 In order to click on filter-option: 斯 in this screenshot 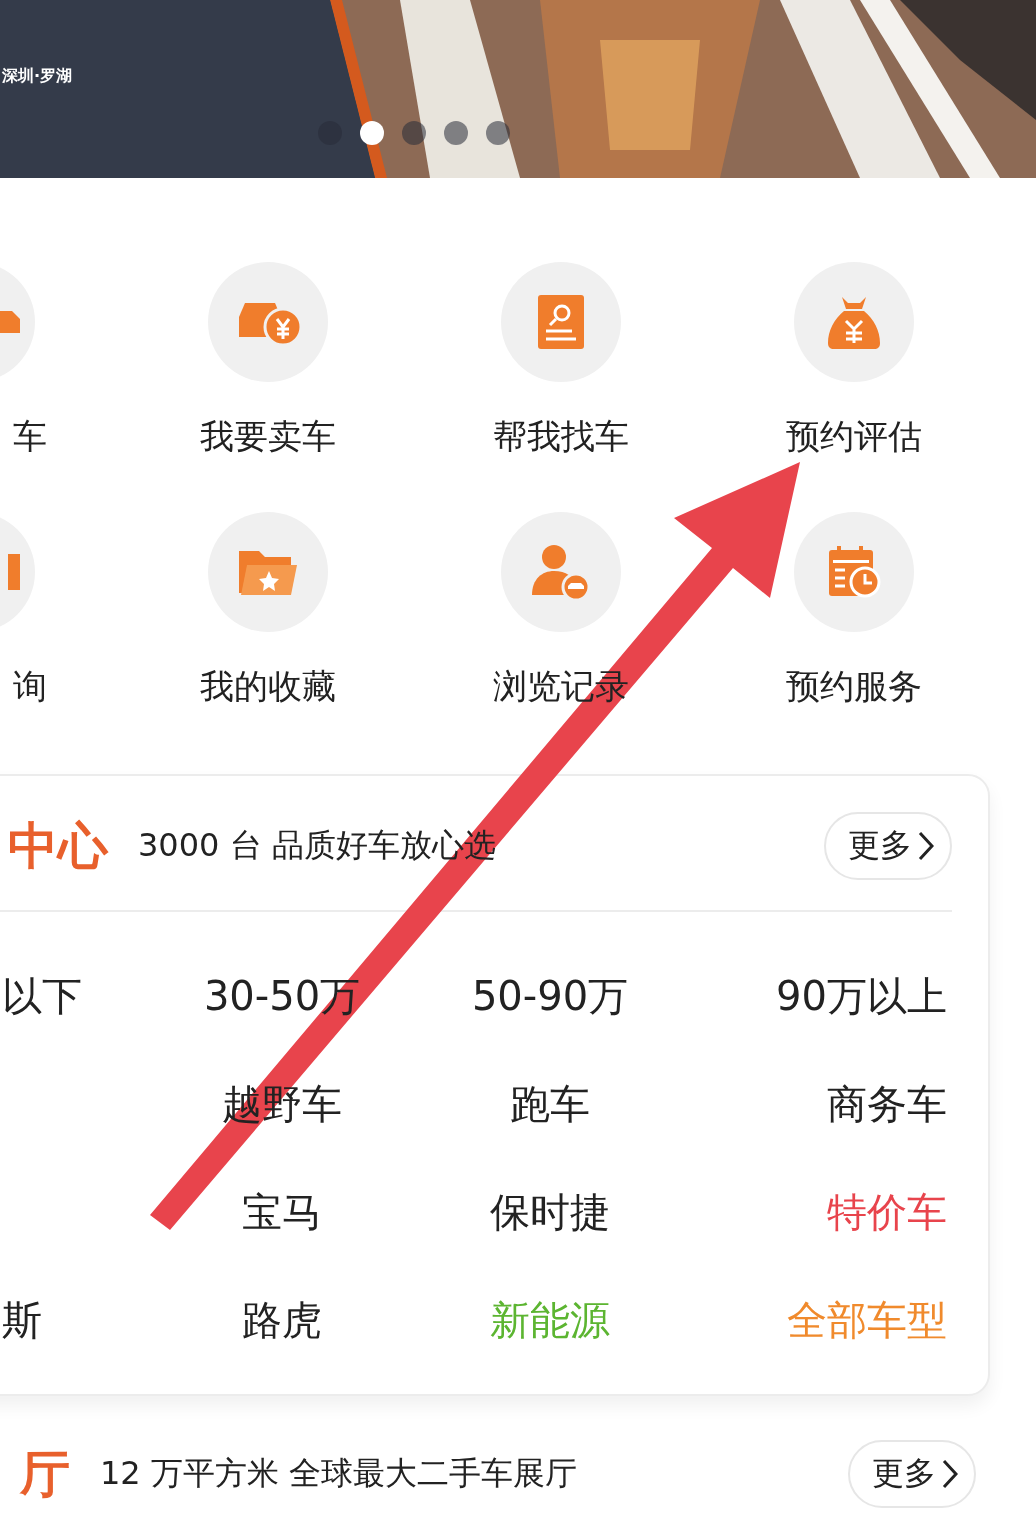, I will do `click(22, 1320)`.